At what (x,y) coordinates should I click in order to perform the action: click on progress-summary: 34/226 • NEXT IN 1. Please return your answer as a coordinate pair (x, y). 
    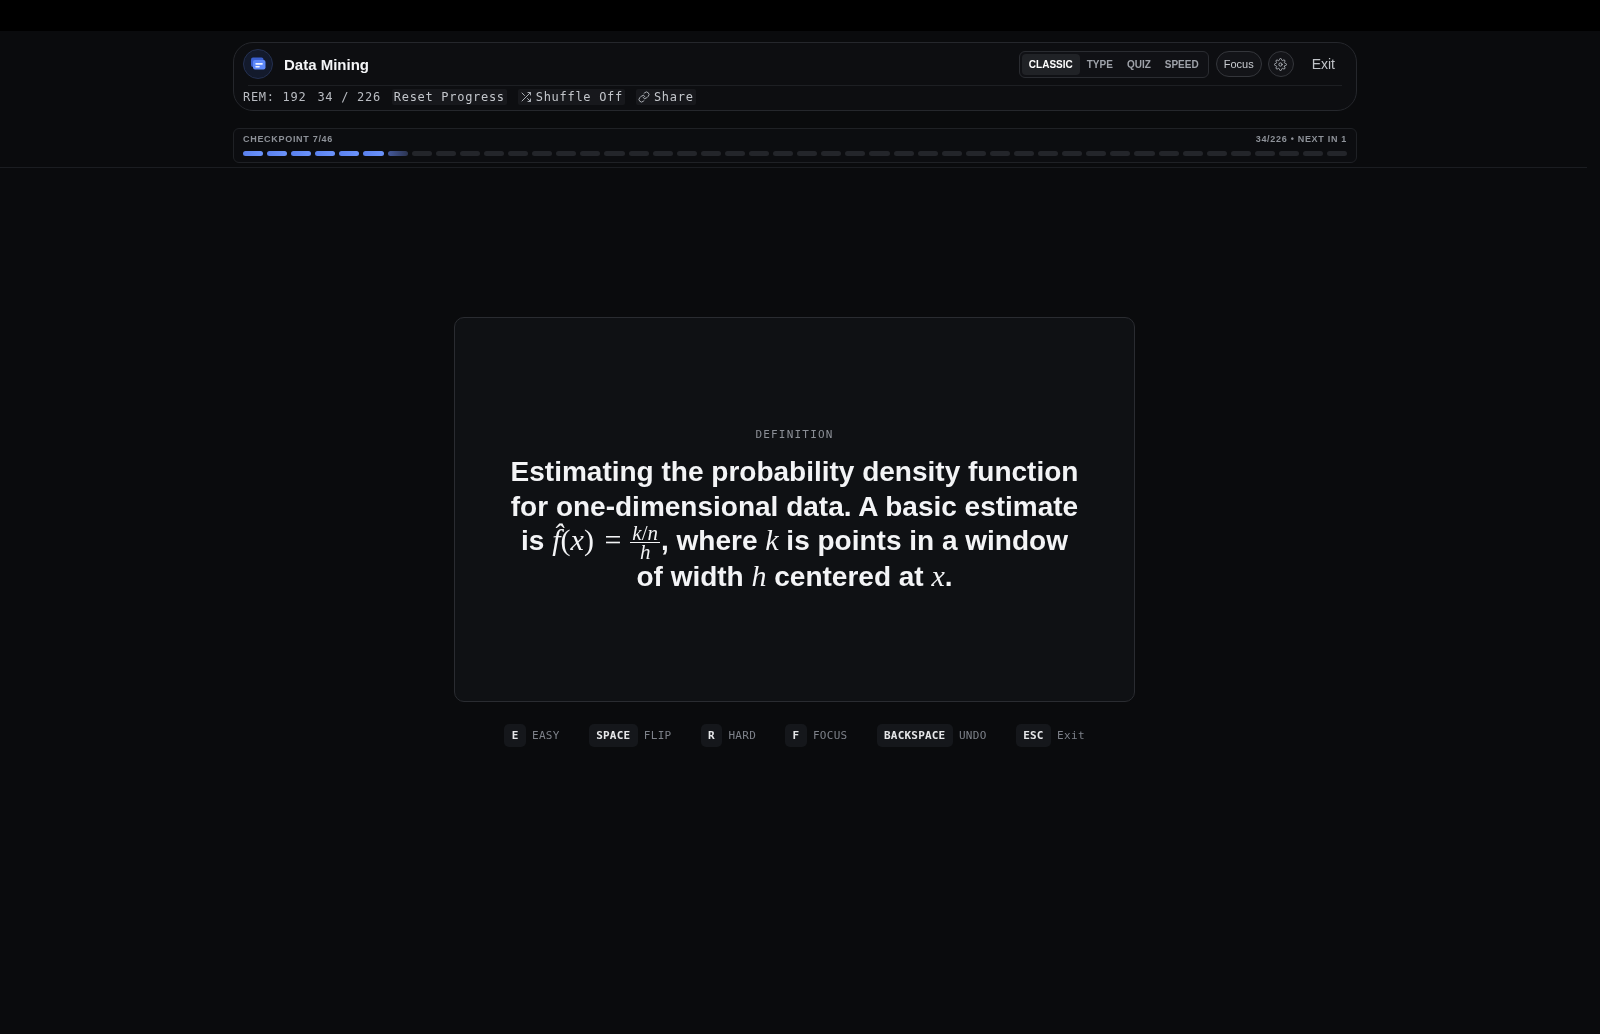
    Looking at the image, I should click on (1301, 139).